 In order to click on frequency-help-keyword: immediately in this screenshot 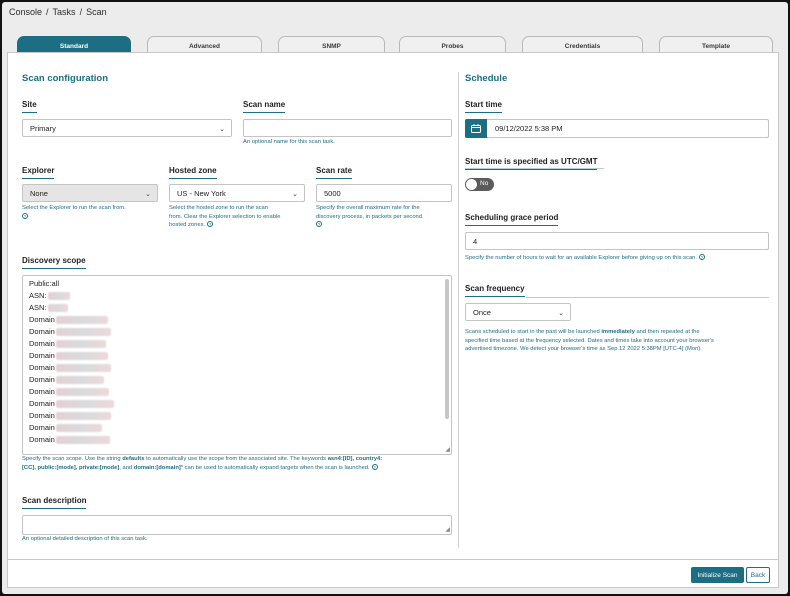, I will do `click(618, 332)`.